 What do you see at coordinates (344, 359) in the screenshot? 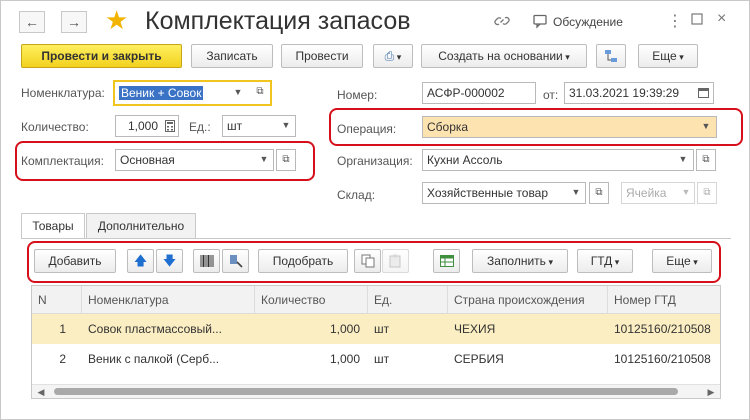
I see `row-quantity: 1,000` at bounding box center [344, 359].